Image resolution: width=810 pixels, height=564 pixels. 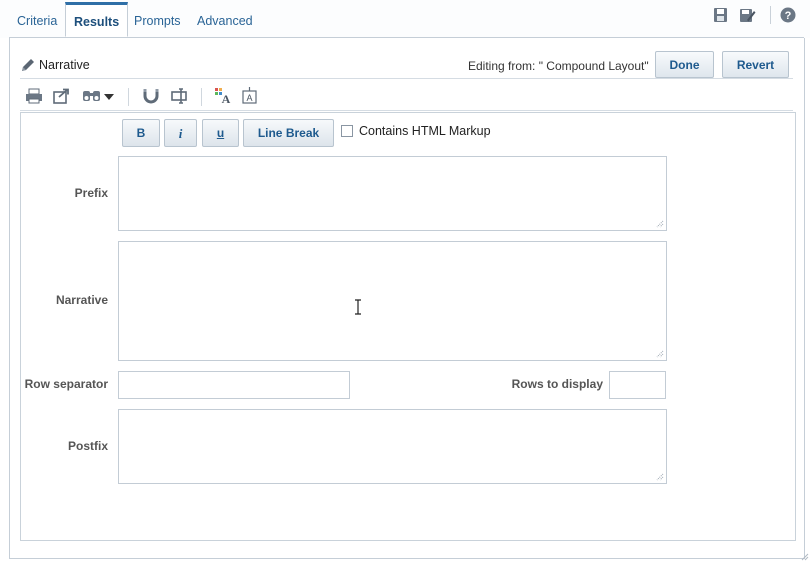 I want to click on help-icon: ?, so click(x=788, y=15).